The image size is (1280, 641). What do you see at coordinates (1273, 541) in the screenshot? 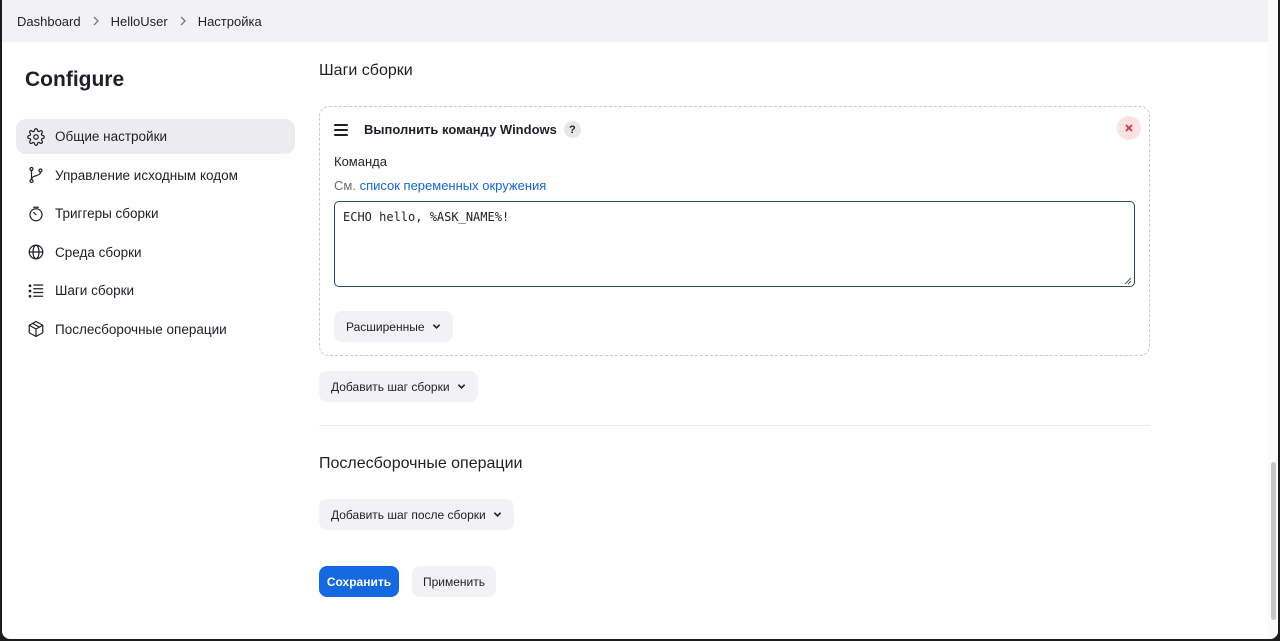
I see `scrollbar-thumb` at bounding box center [1273, 541].